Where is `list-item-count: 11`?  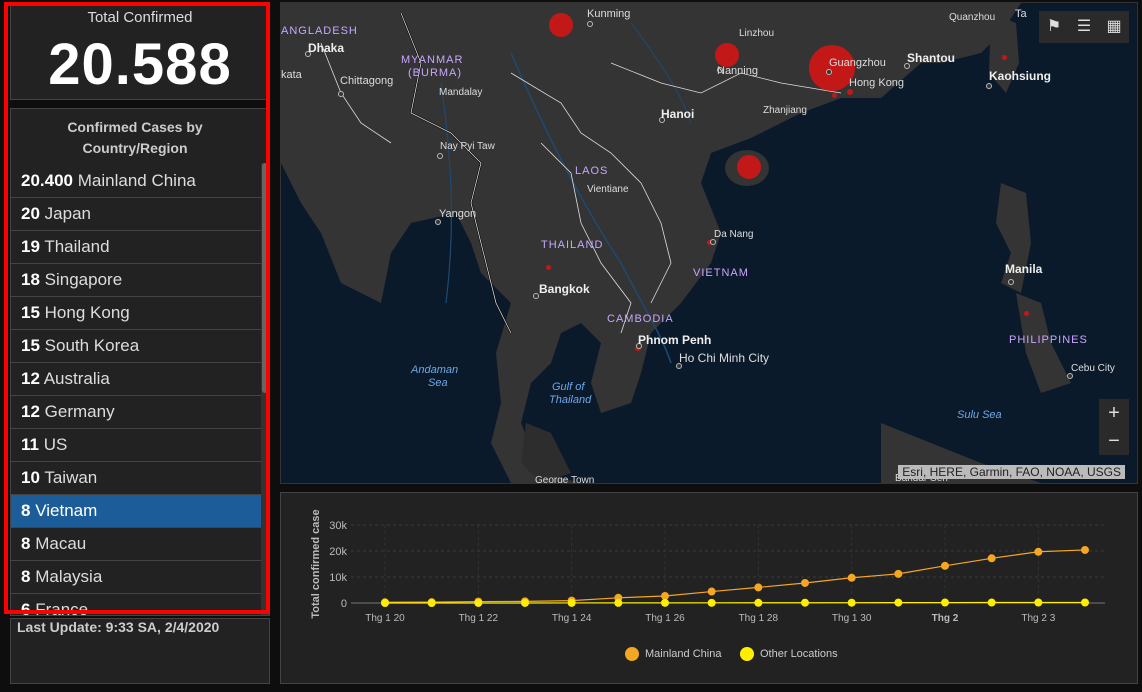
list-item-count: 11 is located at coordinates (30, 444).